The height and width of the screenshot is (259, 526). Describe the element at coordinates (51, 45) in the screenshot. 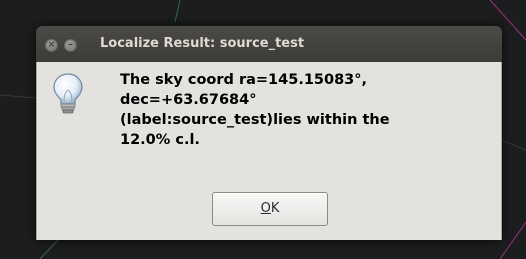

I see `close-icon: ×` at that location.